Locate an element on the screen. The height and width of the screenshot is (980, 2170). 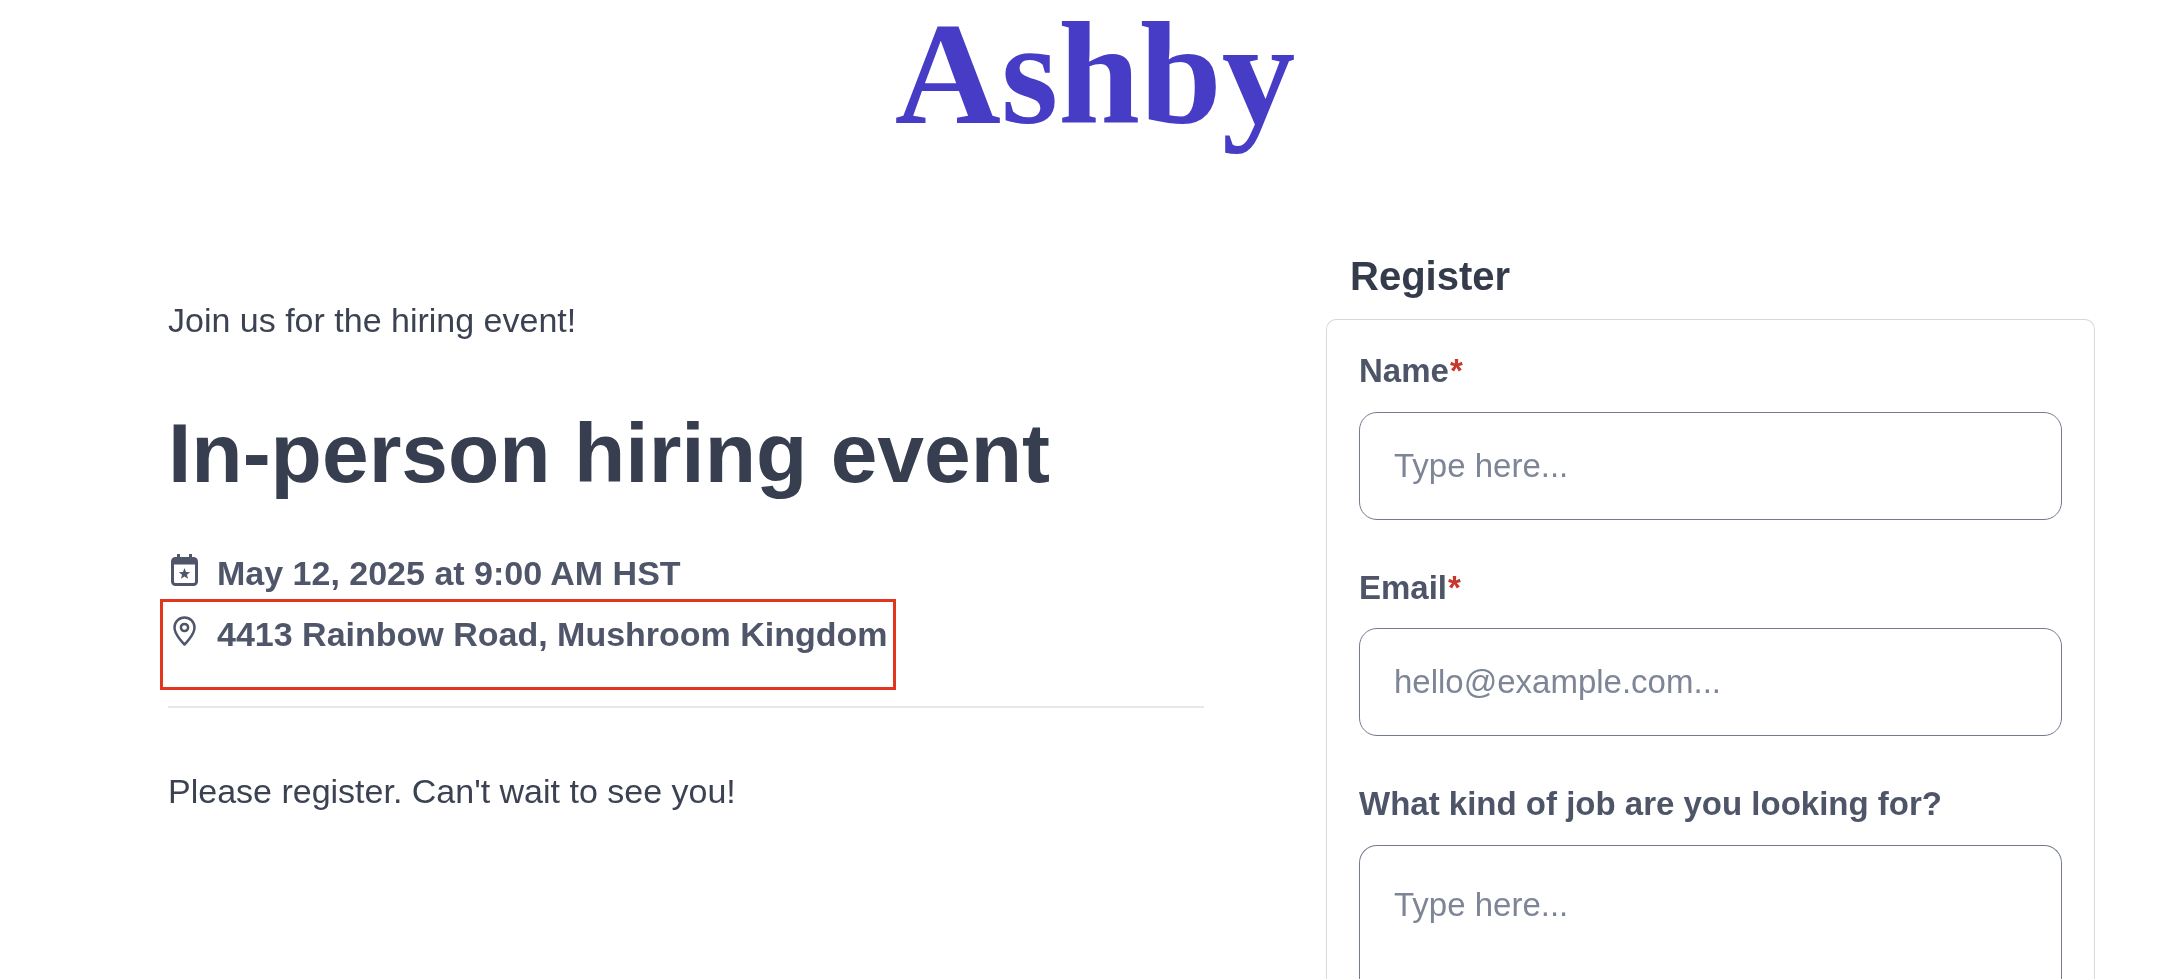
form-heading: Register is located at coordinates (1430, 276).